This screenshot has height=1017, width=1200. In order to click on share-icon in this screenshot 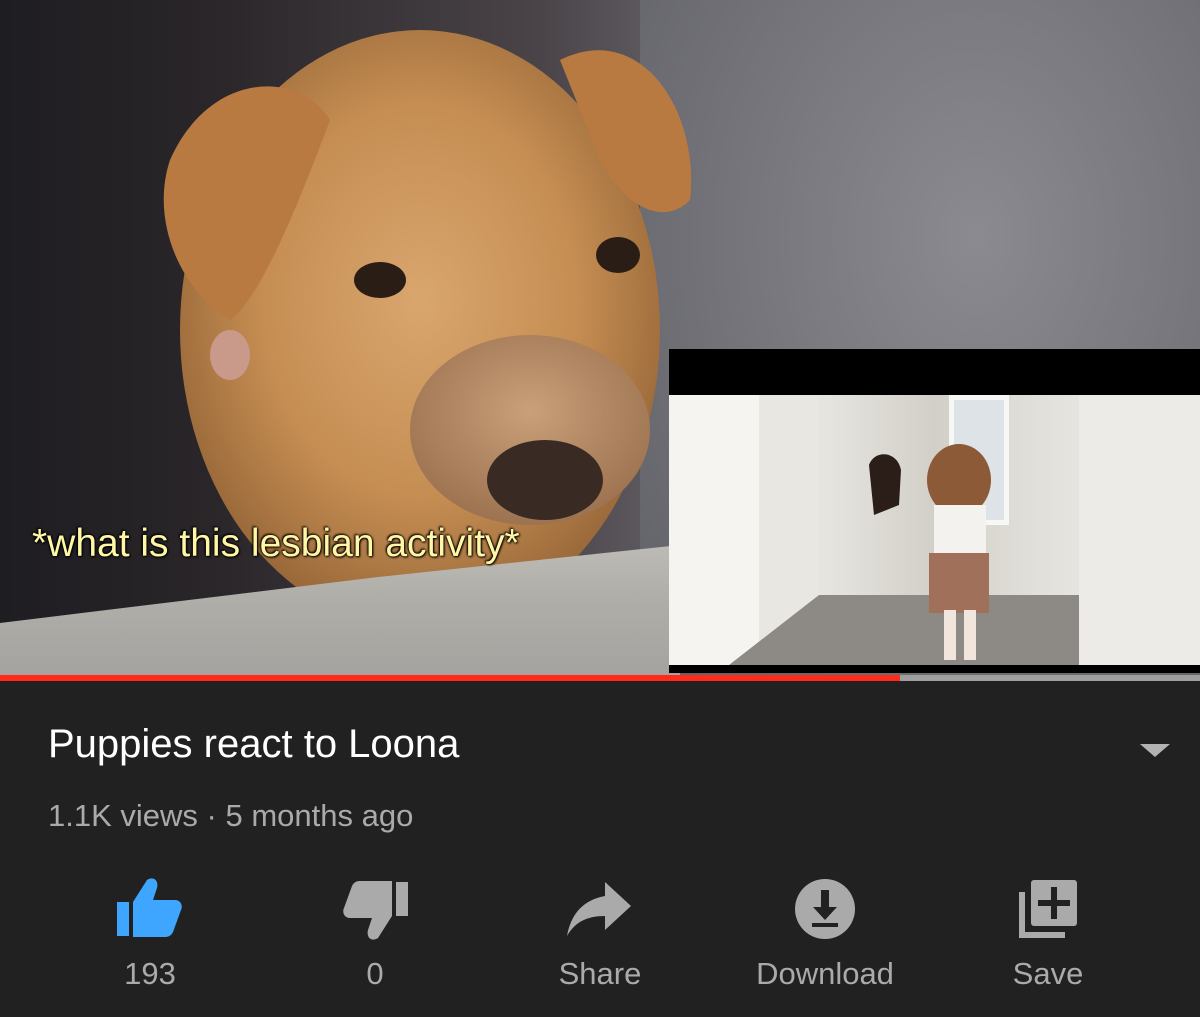, I will do `click(599, 909)`.